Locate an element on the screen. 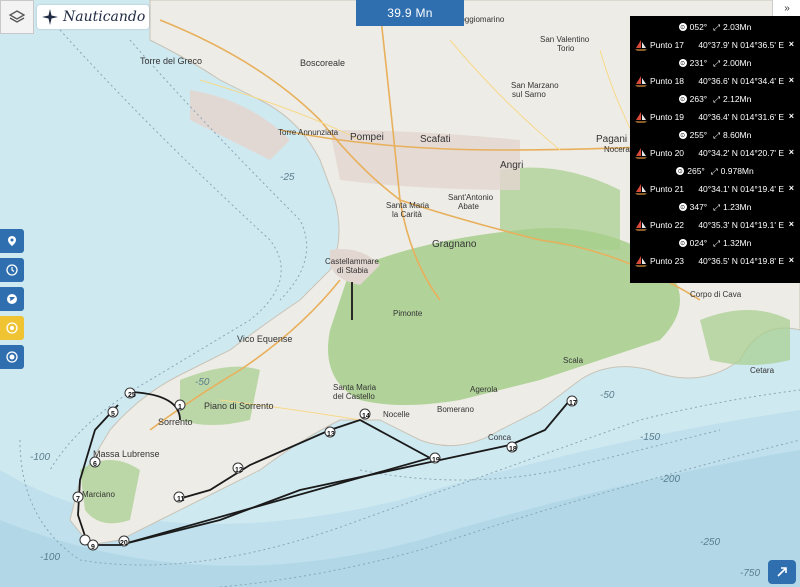 This screenshot has width=800, height=587. svg-text: Cetara is located at coordinates (762, 370).